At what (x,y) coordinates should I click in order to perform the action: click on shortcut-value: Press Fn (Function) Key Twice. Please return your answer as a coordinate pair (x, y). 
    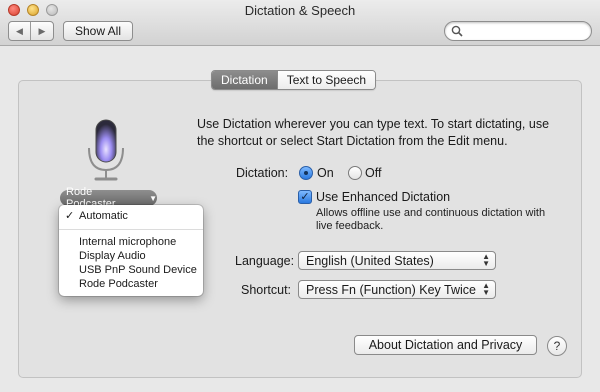
    Looking at the image, I should click on (391, 289).